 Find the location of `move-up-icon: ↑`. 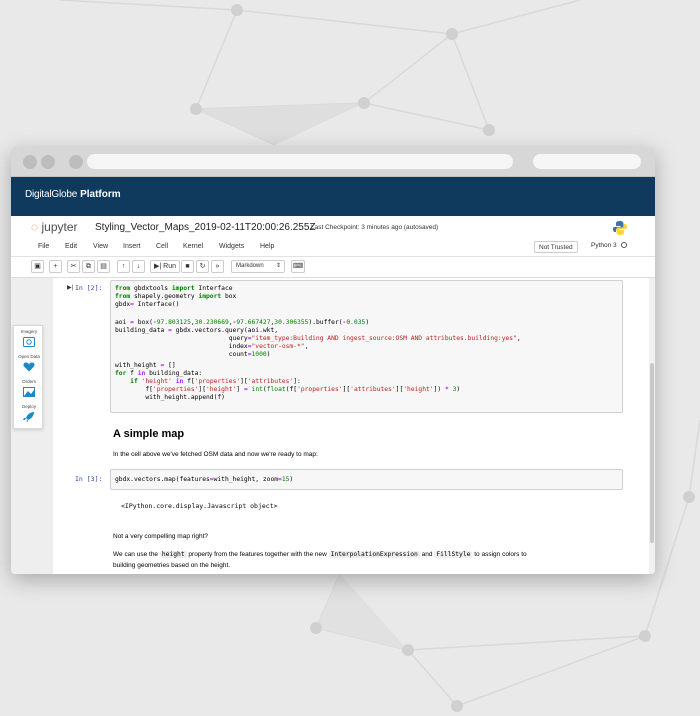

move-up-icon: ↑ is located at coordinates (123, 266).